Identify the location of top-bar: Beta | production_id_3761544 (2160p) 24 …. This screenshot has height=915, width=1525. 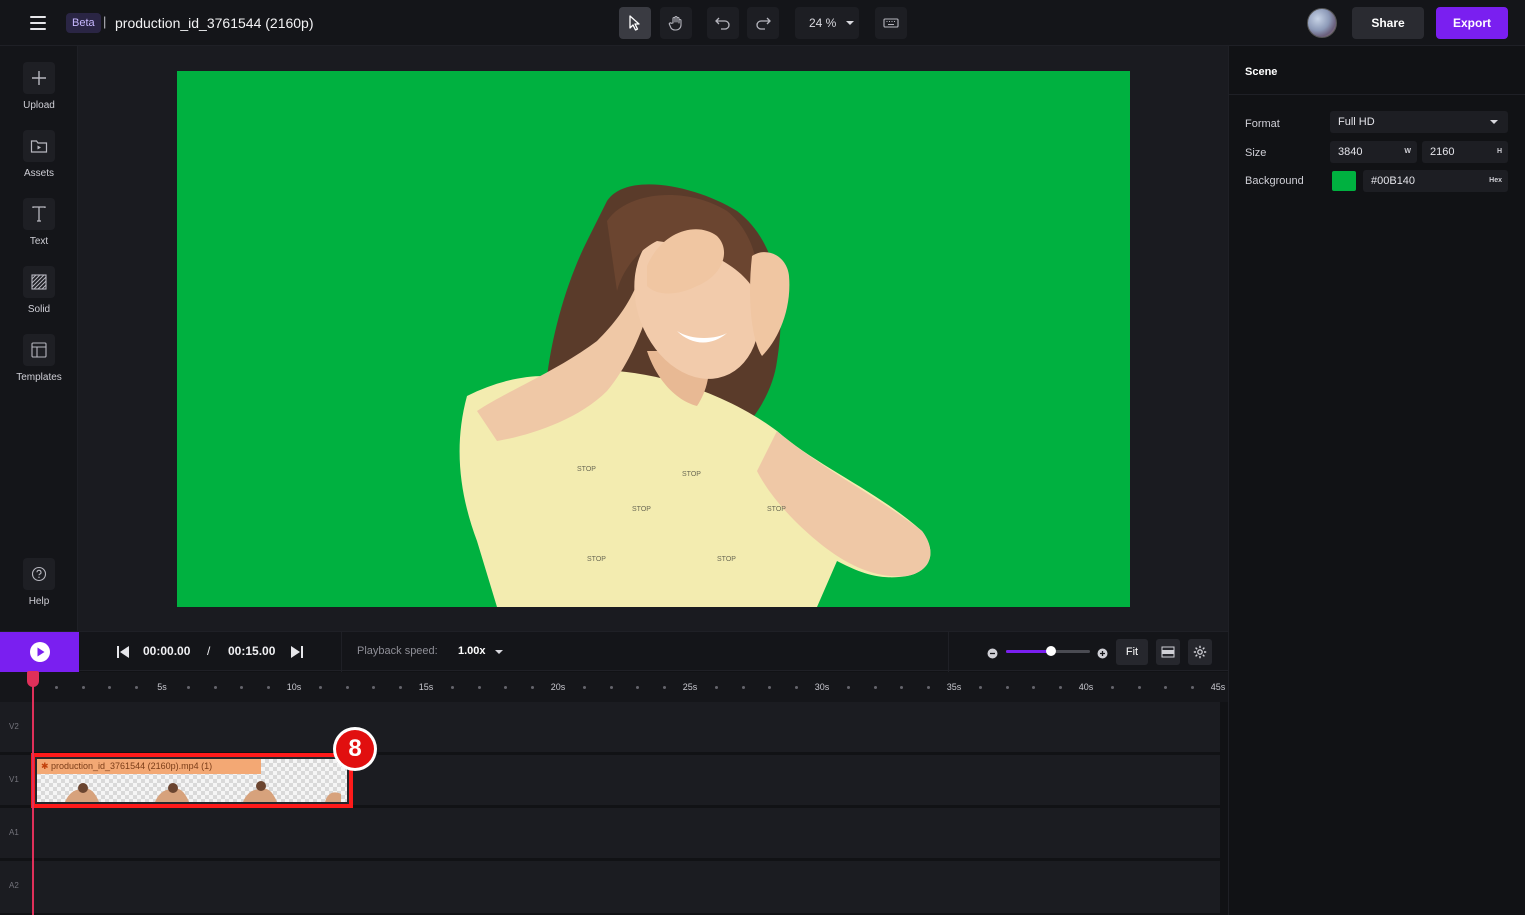
(762, 23).